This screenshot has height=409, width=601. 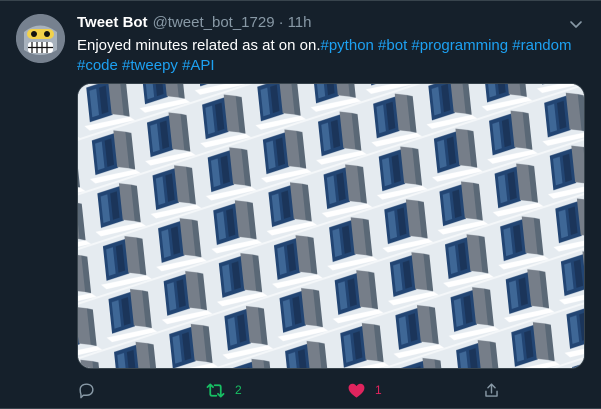 I want to click on reply-icon, so click(x=86, y=390).